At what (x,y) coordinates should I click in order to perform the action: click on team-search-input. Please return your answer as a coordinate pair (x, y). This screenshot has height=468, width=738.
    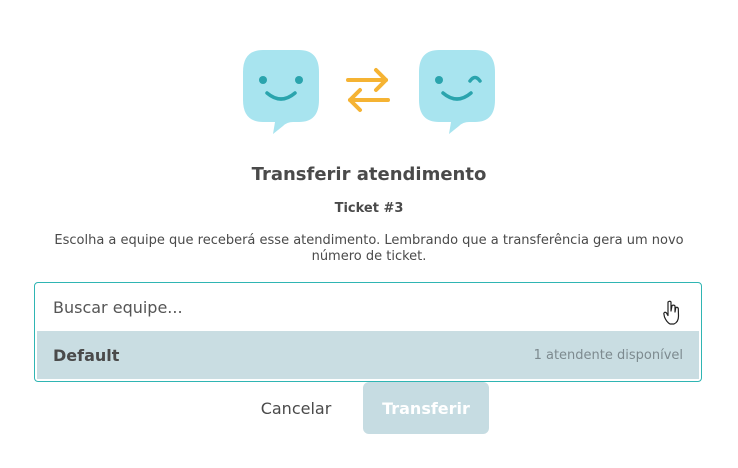
    Looking at the image, I should click on (368, 307).